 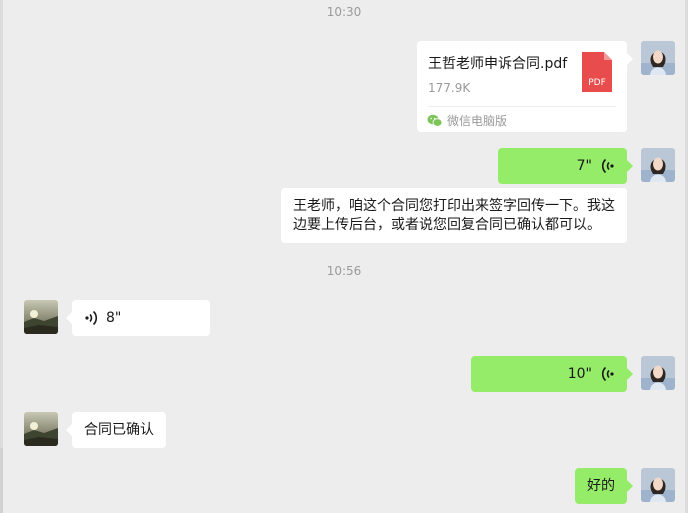 I want to click on message-text: 合同已确认, so click(x=119, y=430).